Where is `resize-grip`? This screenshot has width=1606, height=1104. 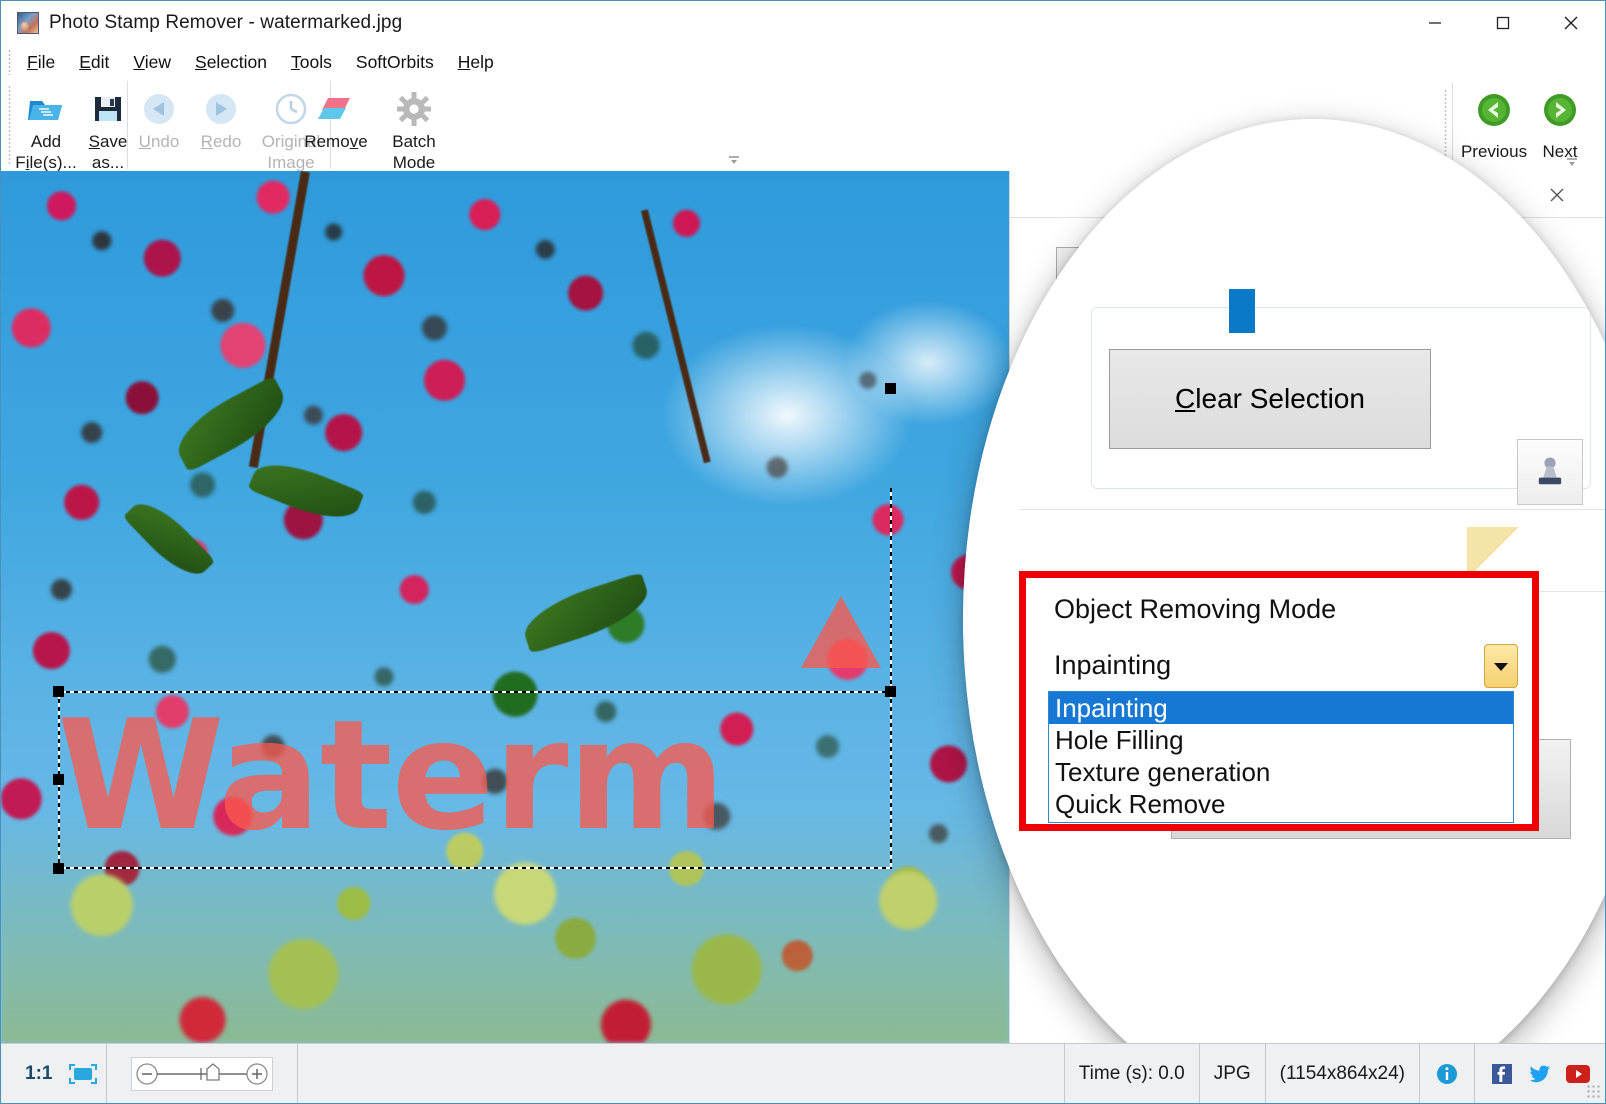
resize-grip is located at coordinates (1594, 1092).